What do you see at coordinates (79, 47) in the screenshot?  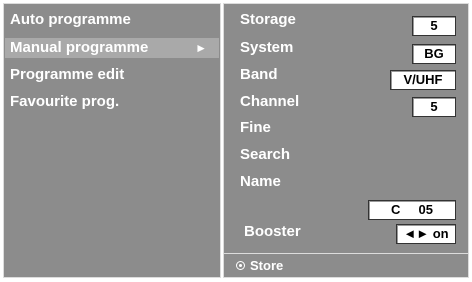 I see `menu-item-label: Manual programme` at bounding box center [79, 47].